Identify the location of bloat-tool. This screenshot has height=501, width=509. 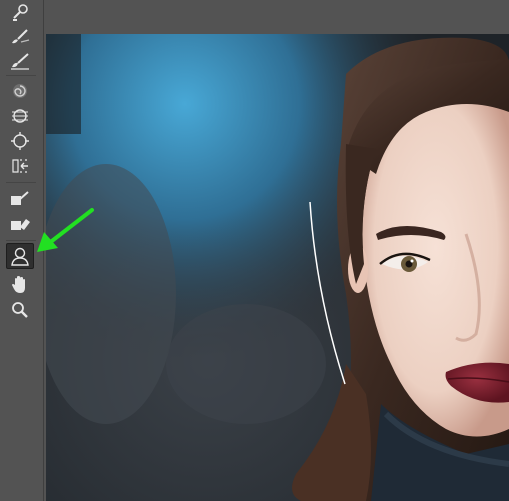
(20, 141).